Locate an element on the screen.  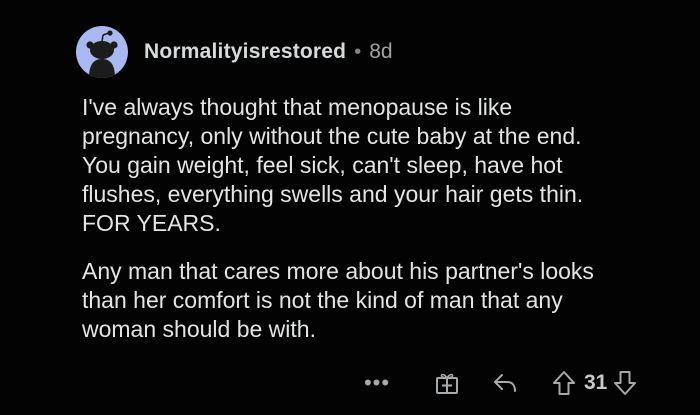
username: Normalityisrestored is located at coordinates (245, 52).